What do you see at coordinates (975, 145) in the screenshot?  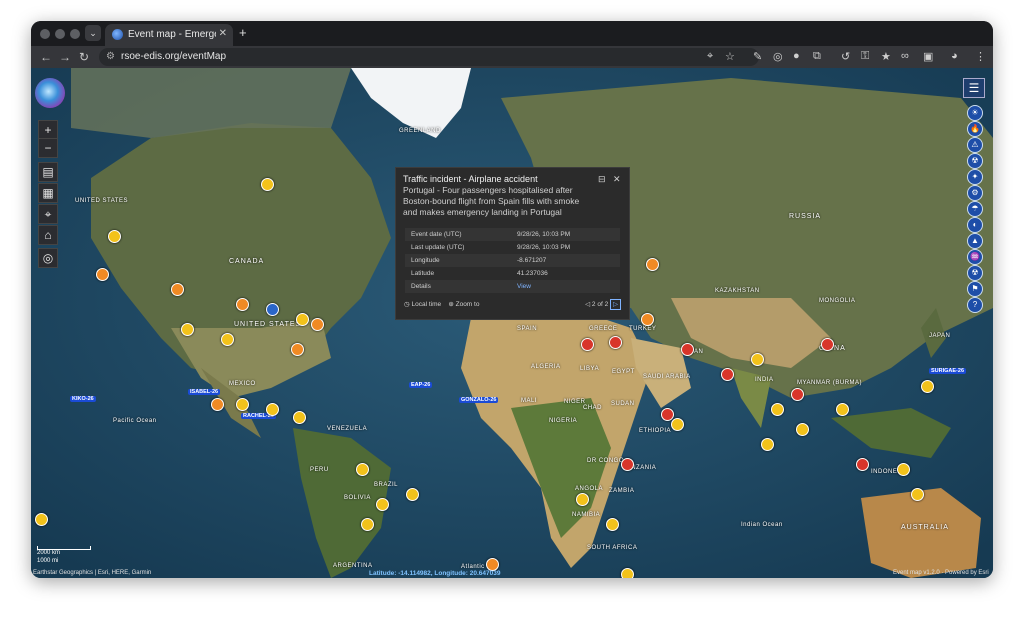 I see `hazard-category-icon: ⚠` at bounding box center [975, 145].